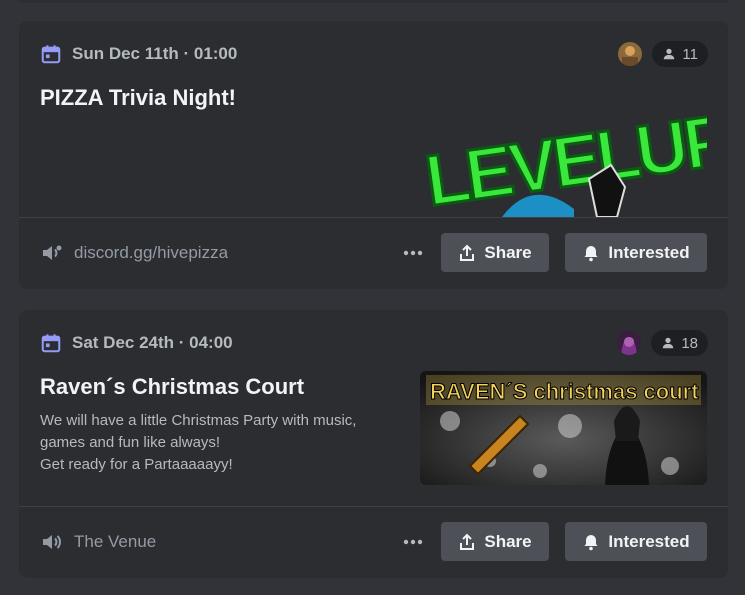 Image resolution: width=745 pixels, height=595 pixels. I want to click on event-title: PIZZA Trivia Night!, so click(138, 97).